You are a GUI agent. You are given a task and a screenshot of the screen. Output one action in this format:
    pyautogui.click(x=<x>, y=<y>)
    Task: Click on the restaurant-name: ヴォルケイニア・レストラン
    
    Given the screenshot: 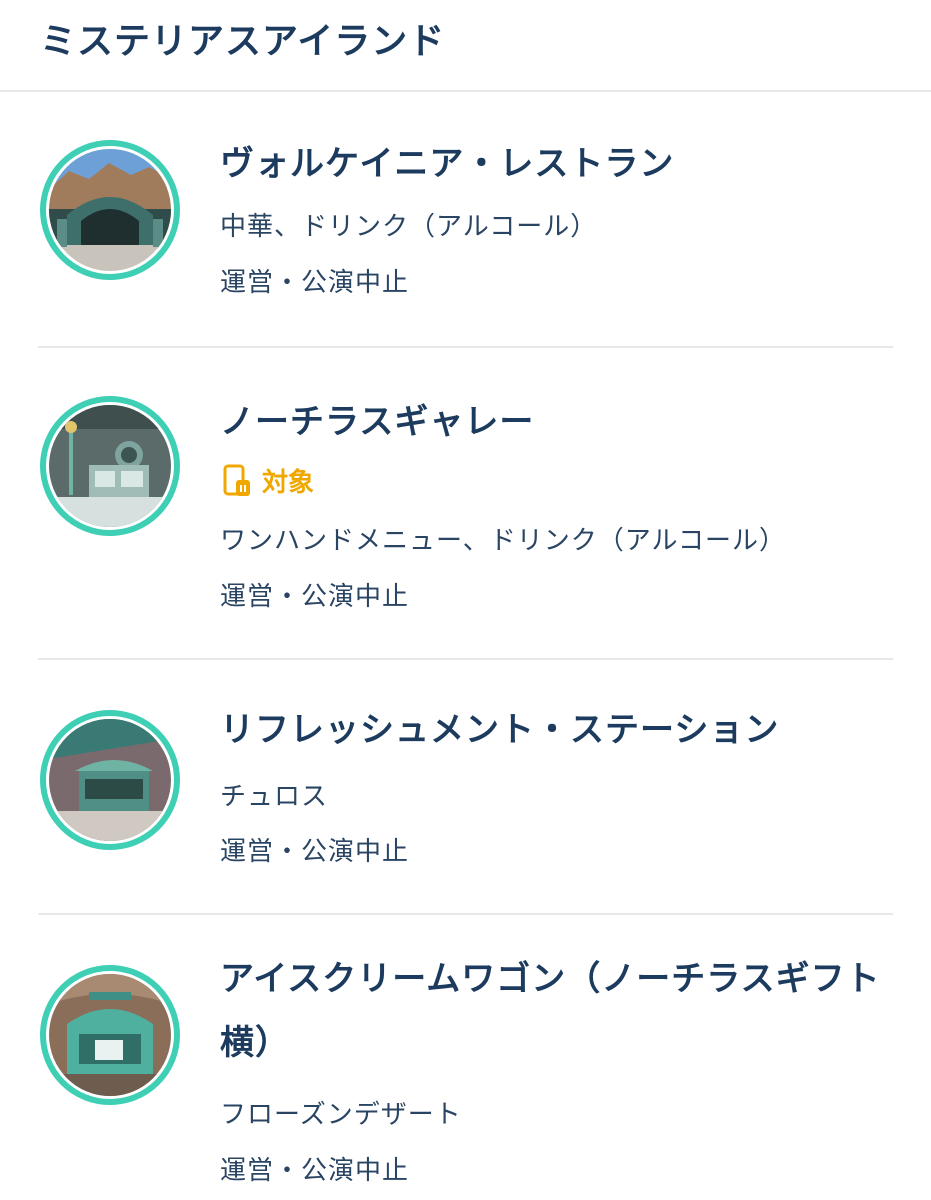 What is the action you would take?
    pyautogui.click(x=447, y=164)
    